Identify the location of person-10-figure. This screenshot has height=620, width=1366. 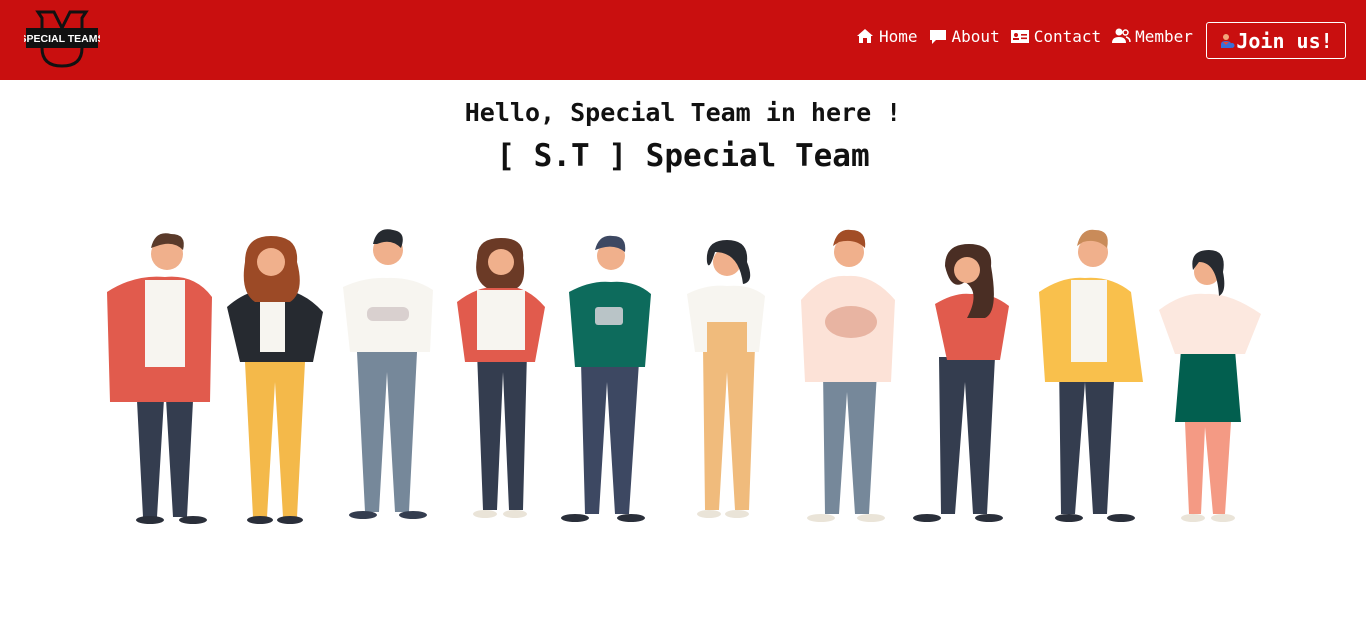
(1210, 386).